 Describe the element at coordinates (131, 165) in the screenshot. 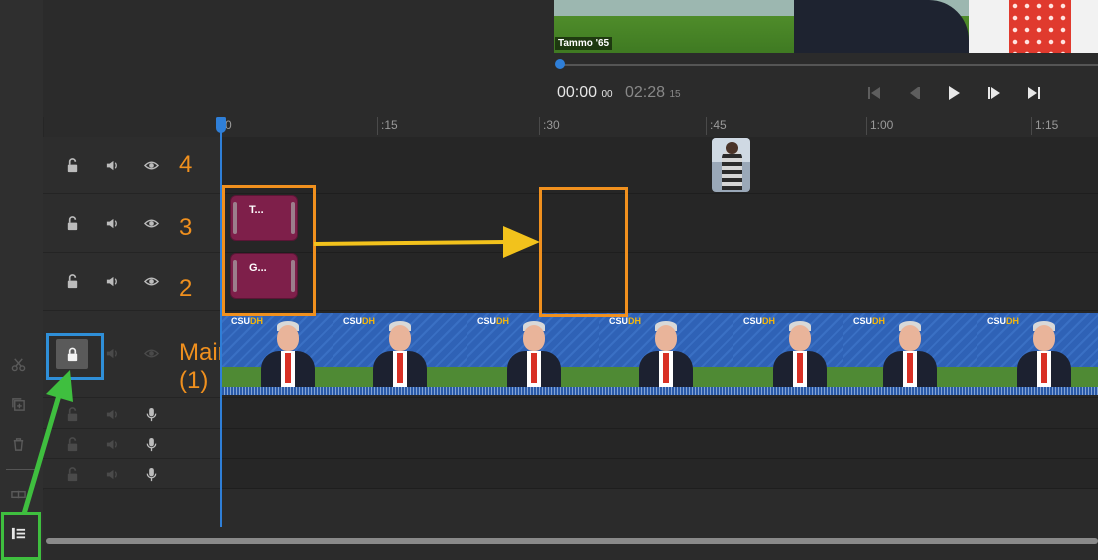

I see `track-header-4: 4` at that location.